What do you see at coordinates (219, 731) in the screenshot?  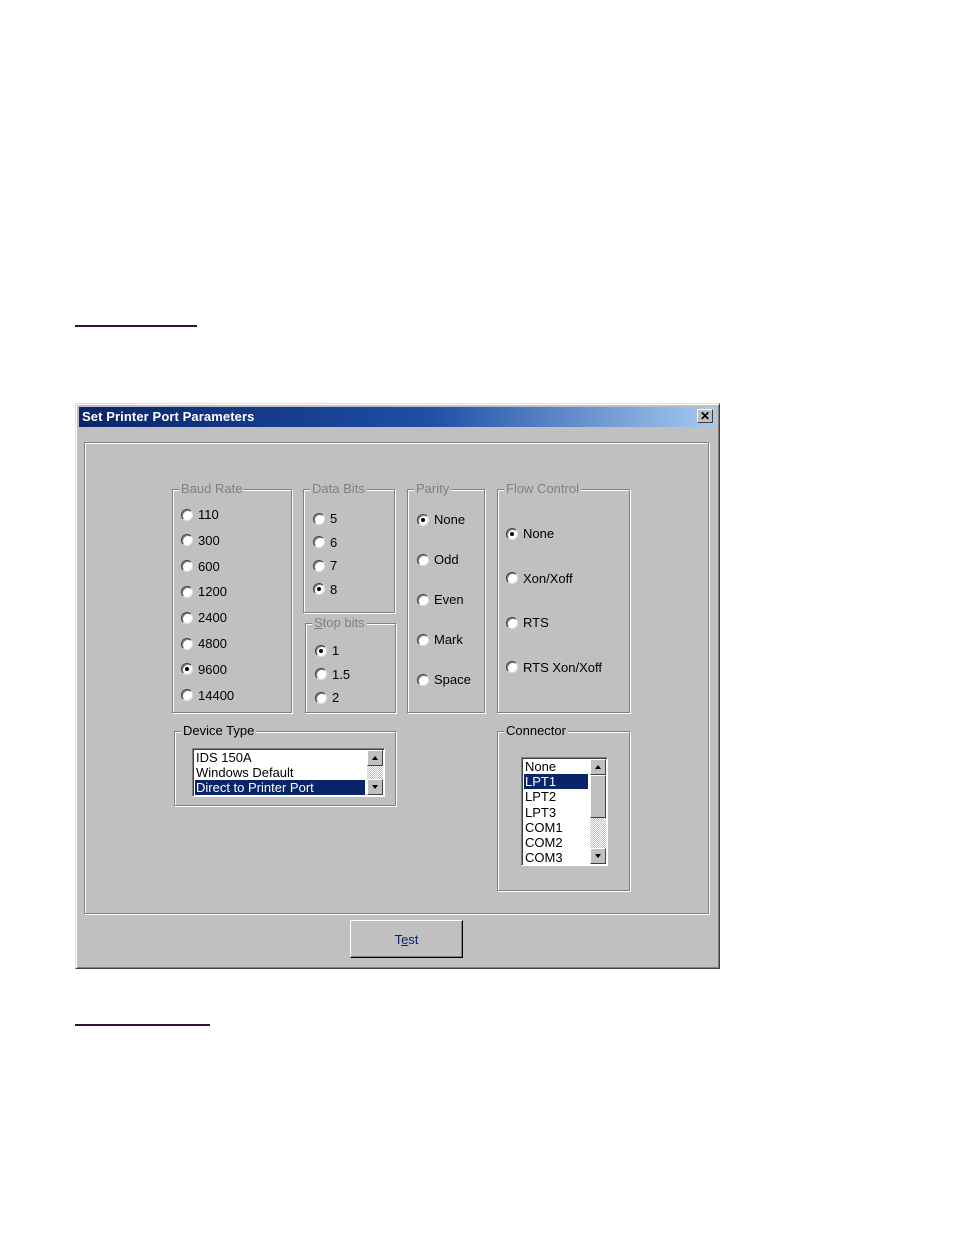 I see `device-type-label: Device Type` at bounding box center [219, 731].